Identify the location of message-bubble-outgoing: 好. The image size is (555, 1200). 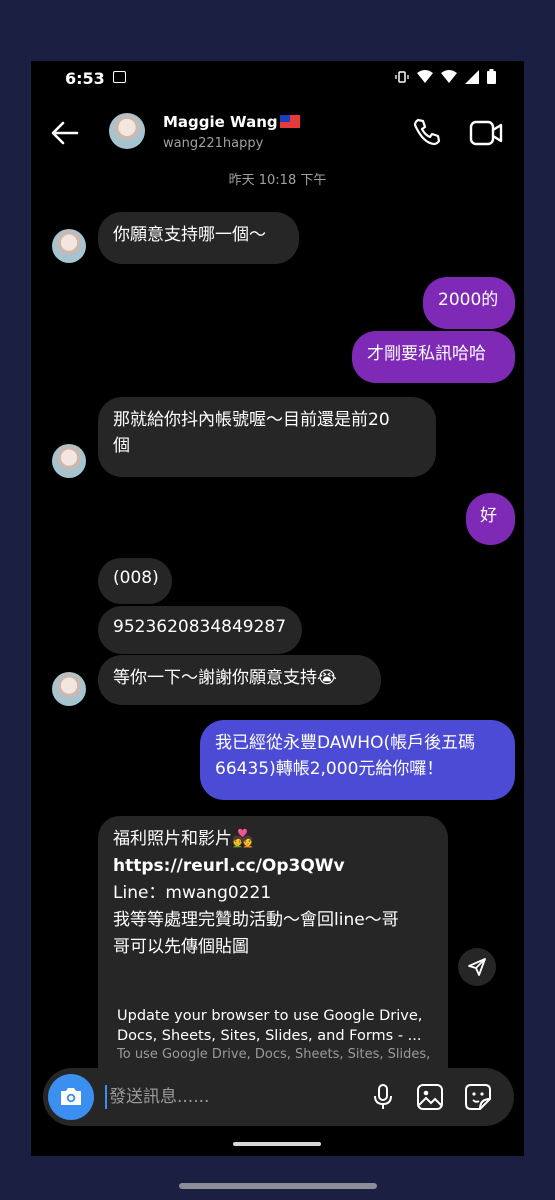
(490, 519).